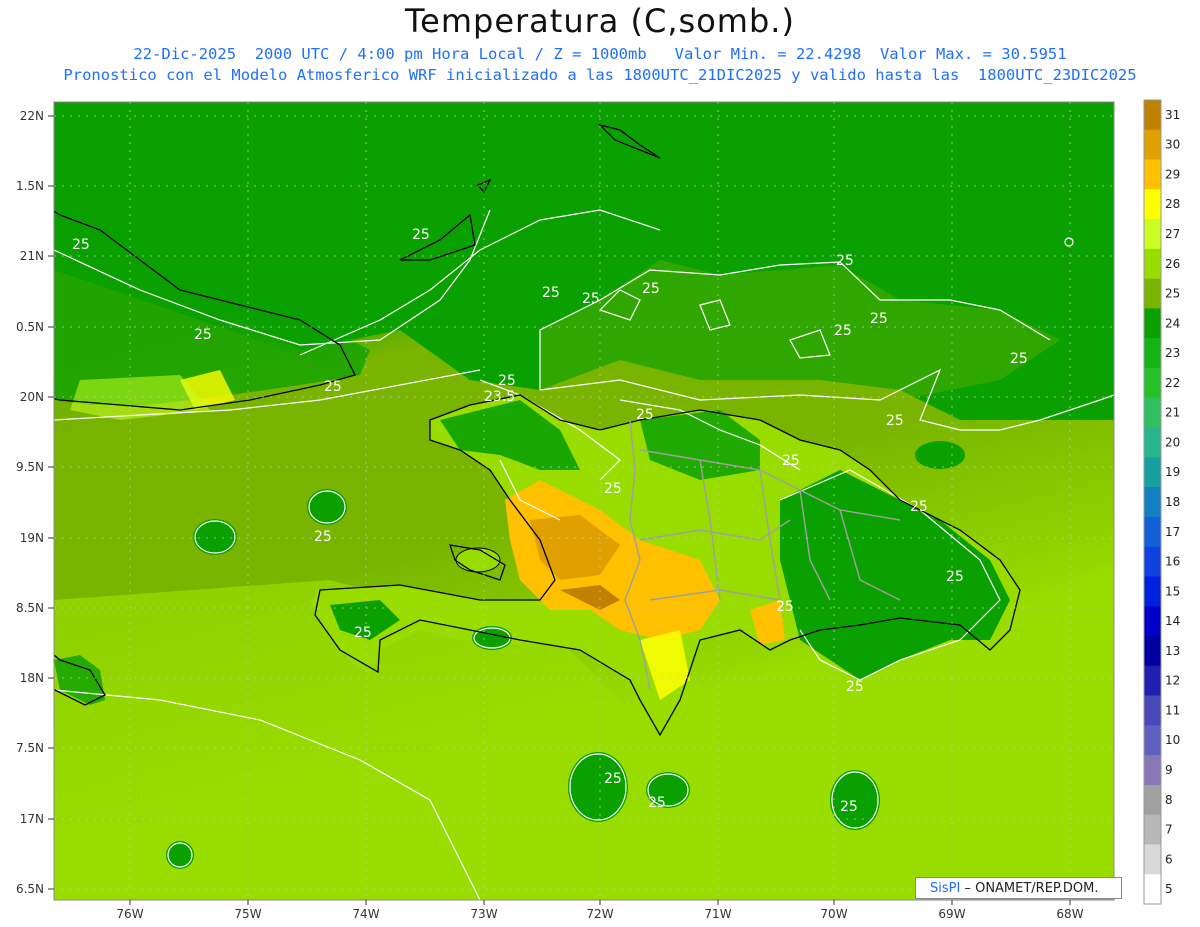 The width and height of the screenshot is (1200, 927). Describe the element at coordinates (1169, 889) in the screenshot. I see `legend-label: 5` at that location.